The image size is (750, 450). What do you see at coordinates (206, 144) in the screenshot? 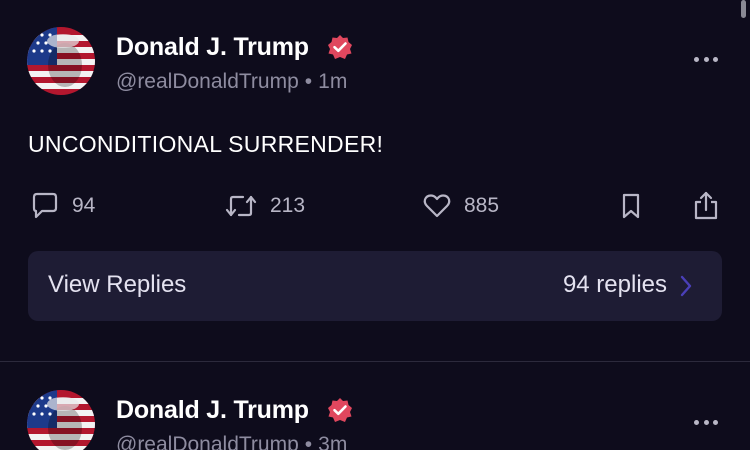
I see `post-text: UNCONDITIONAL SURRENDER!` at bounding box center [206, 144].